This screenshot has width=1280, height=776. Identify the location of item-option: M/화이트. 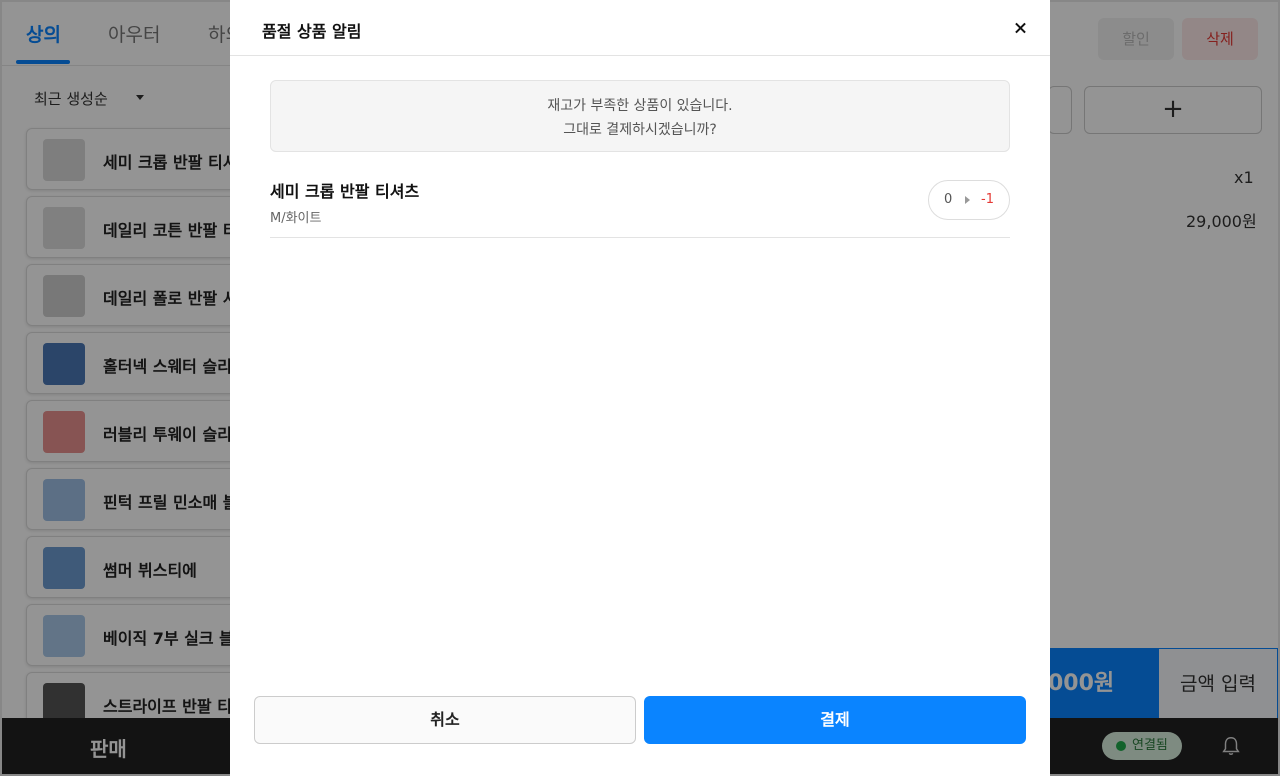
(296, 218).